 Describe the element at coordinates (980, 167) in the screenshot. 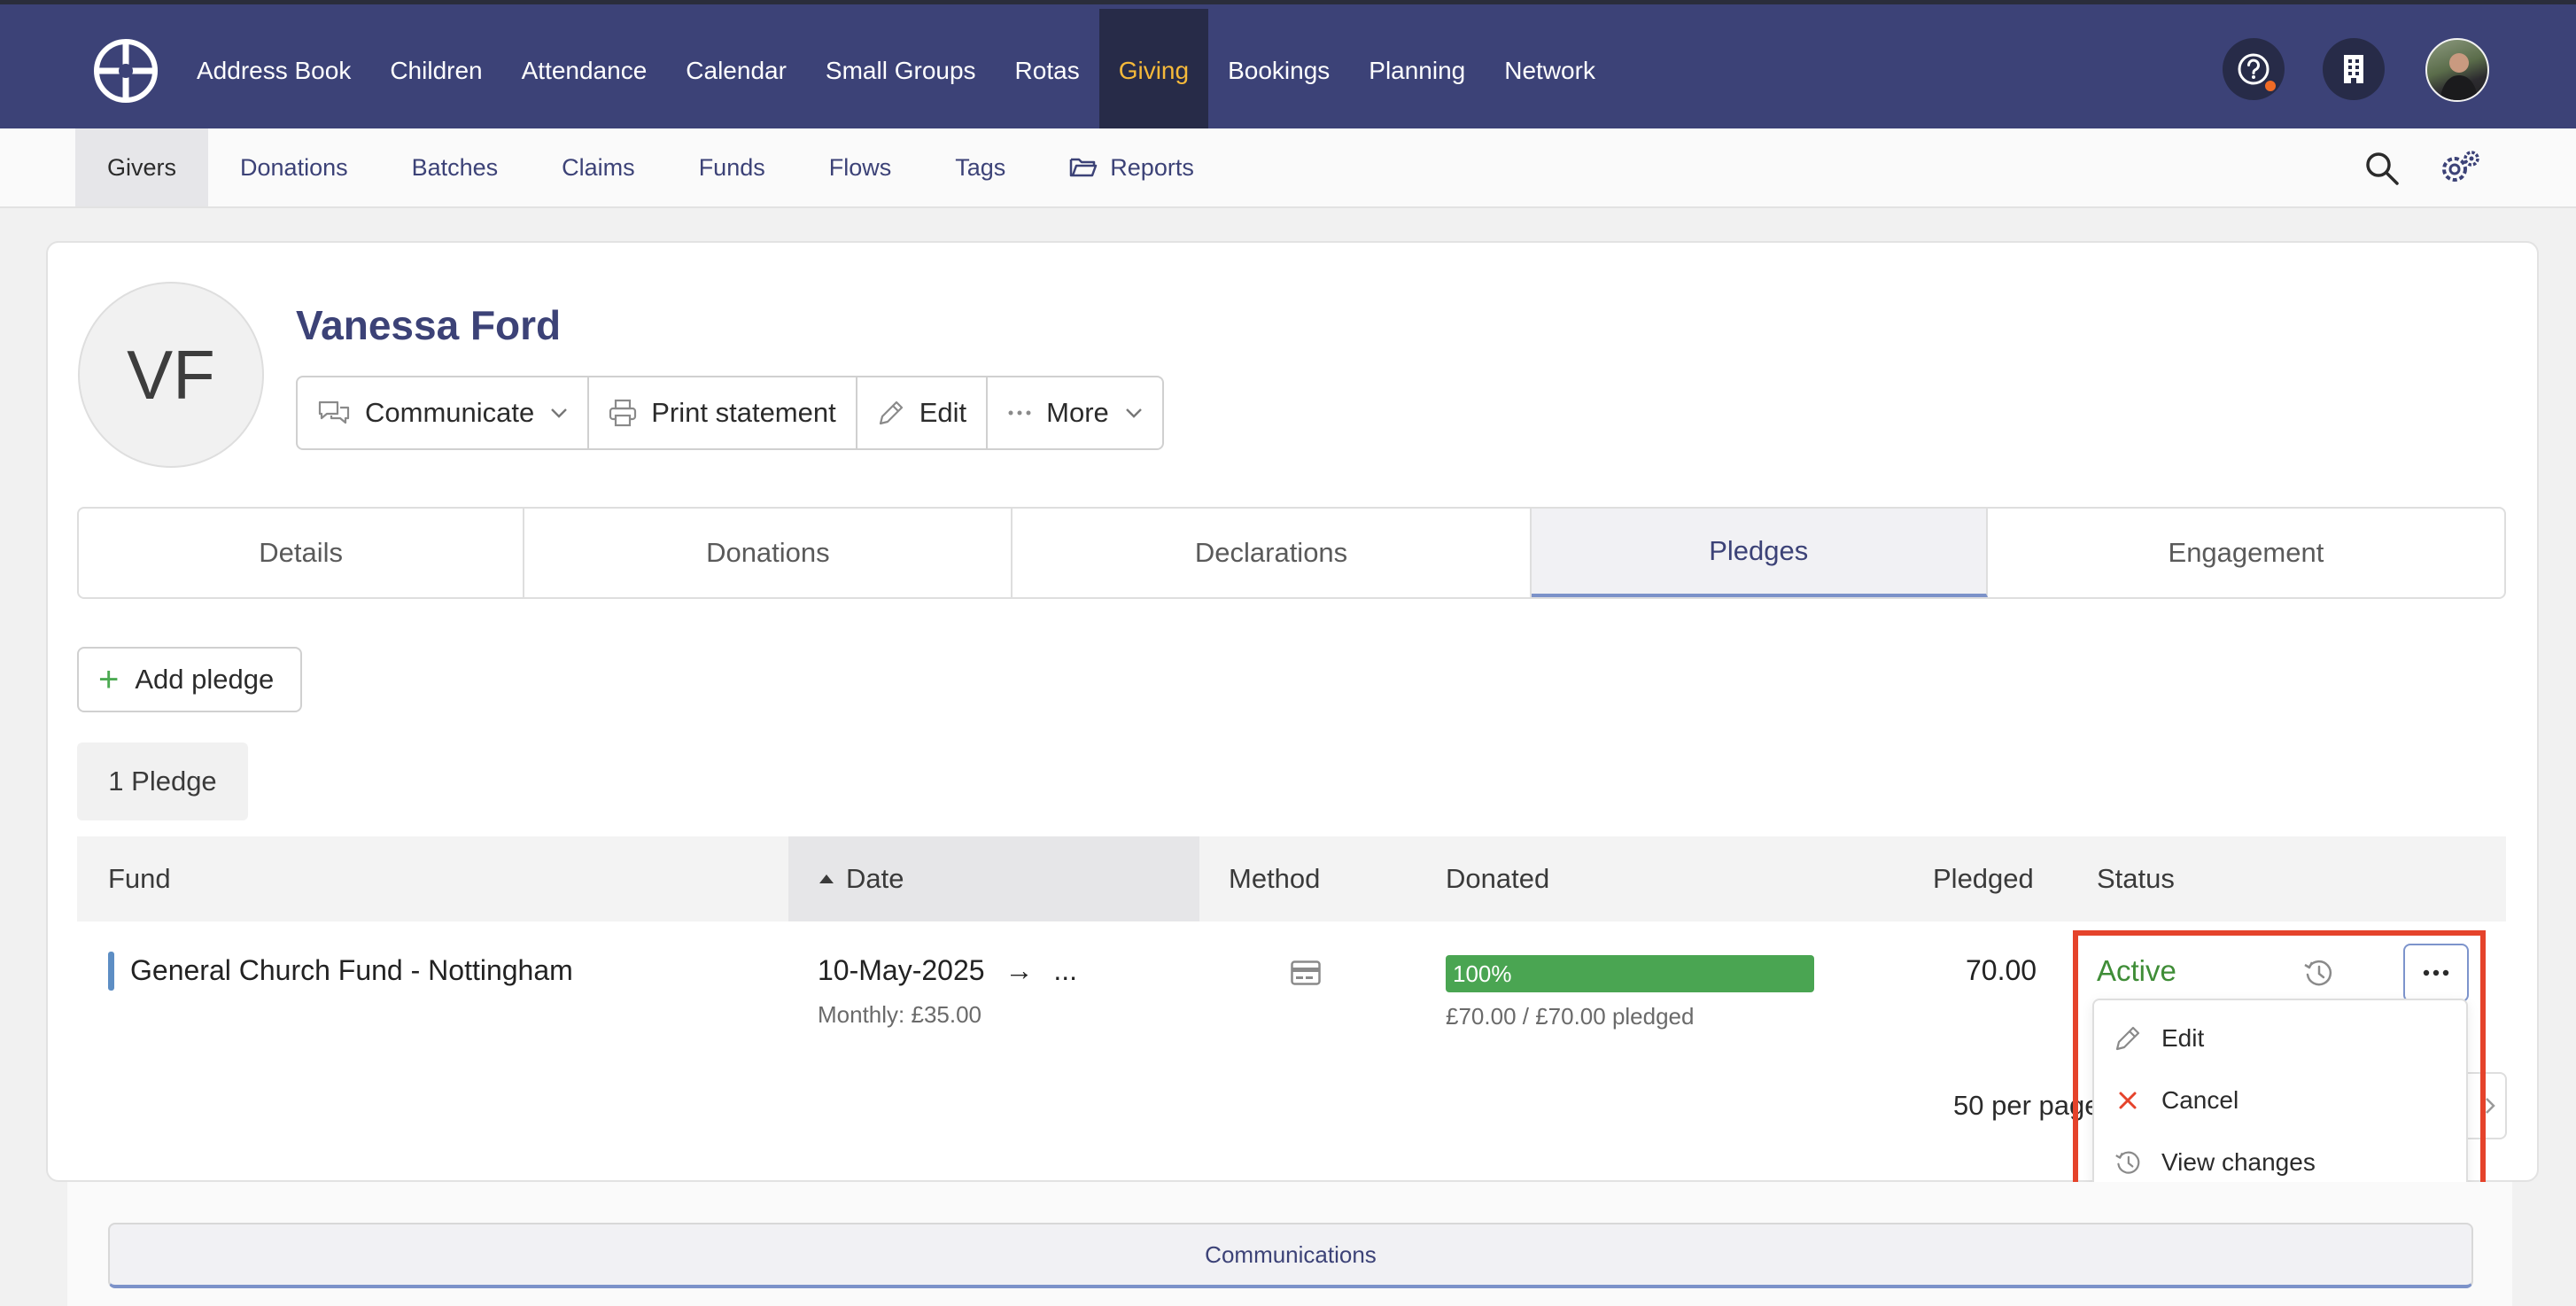

I see `subnav-tags: Tags` at that location.